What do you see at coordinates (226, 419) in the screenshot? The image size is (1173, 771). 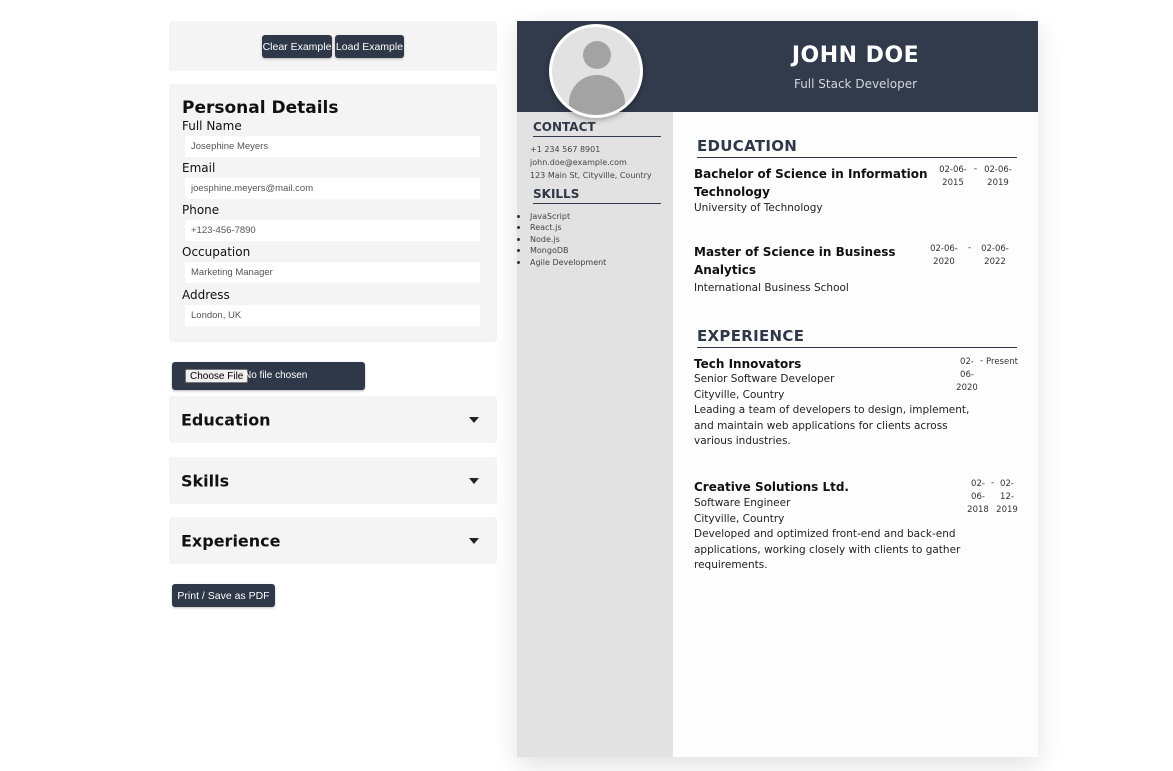 I see `education-accordion-label: Education` at bounding box center [226, 419].